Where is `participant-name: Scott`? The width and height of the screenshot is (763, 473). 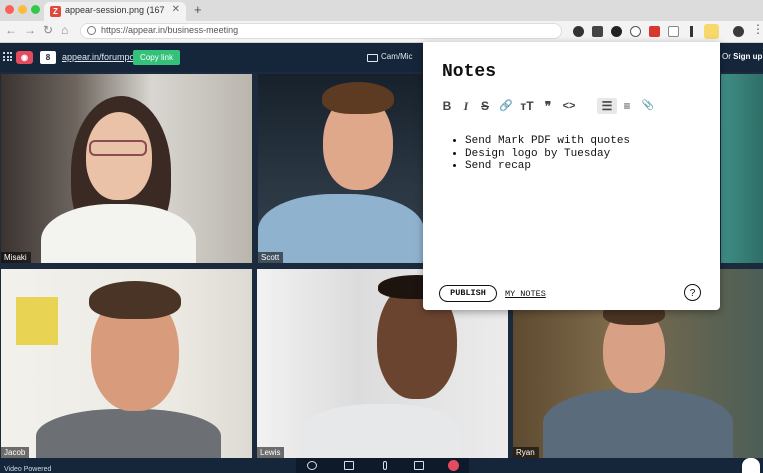
participant-name: Scott is located at coordinates (271, 257).